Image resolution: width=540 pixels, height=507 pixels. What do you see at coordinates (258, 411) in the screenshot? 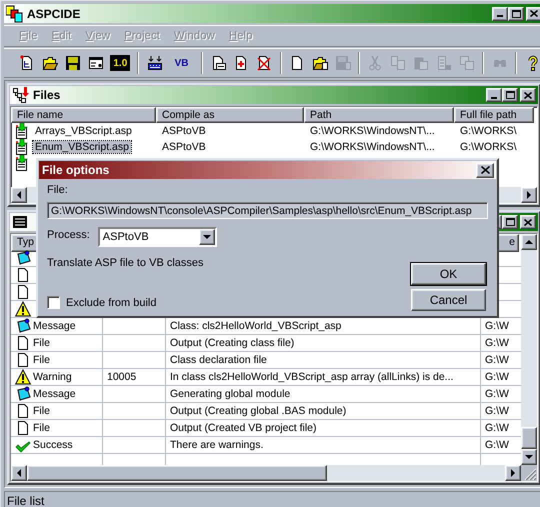
I see `table-cell: Output (Creating global .BAS module)` at bounding box center [258, 411].